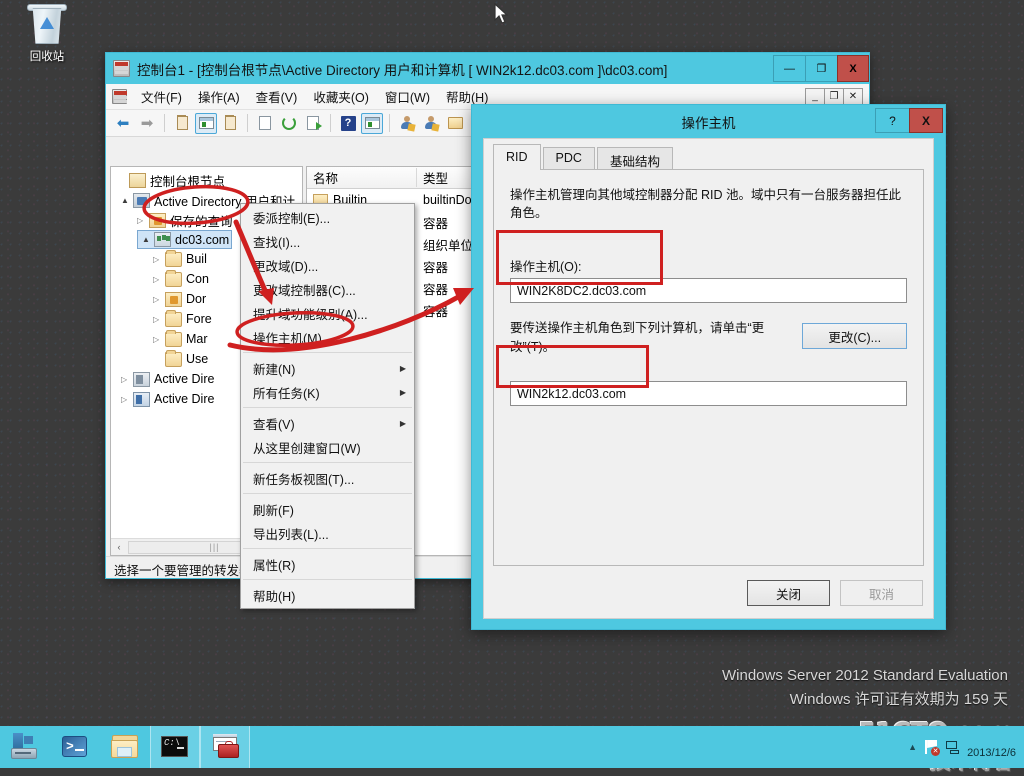 The width and height of the screenshot is (1024, 776). What do you see at coordinates (953, 747) in the screenshot?
I see `network-icon` at bounding box center [953, 747].